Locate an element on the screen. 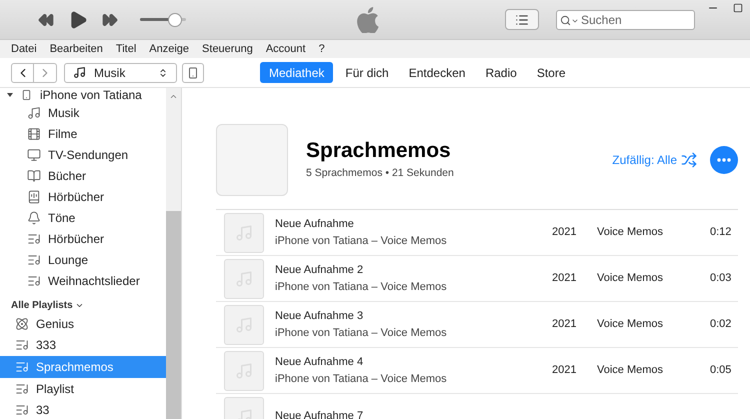 The image size is (750, 419). sidebar-item: TV-Sendungen is located at coordinates (83, 154).